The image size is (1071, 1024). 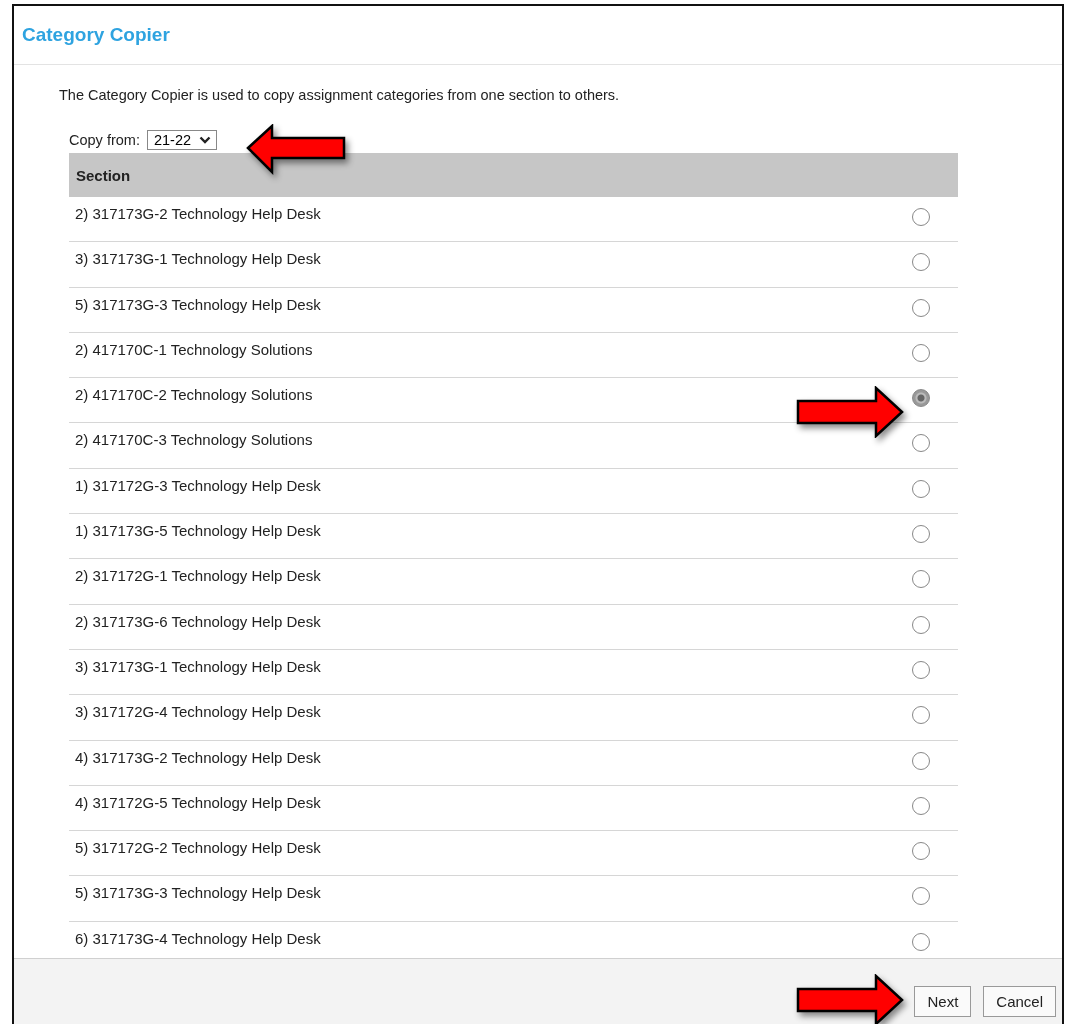 I want to click on table-cell: 4) 317173G-2 Technology Help Desk, so click(x=198, y=757).